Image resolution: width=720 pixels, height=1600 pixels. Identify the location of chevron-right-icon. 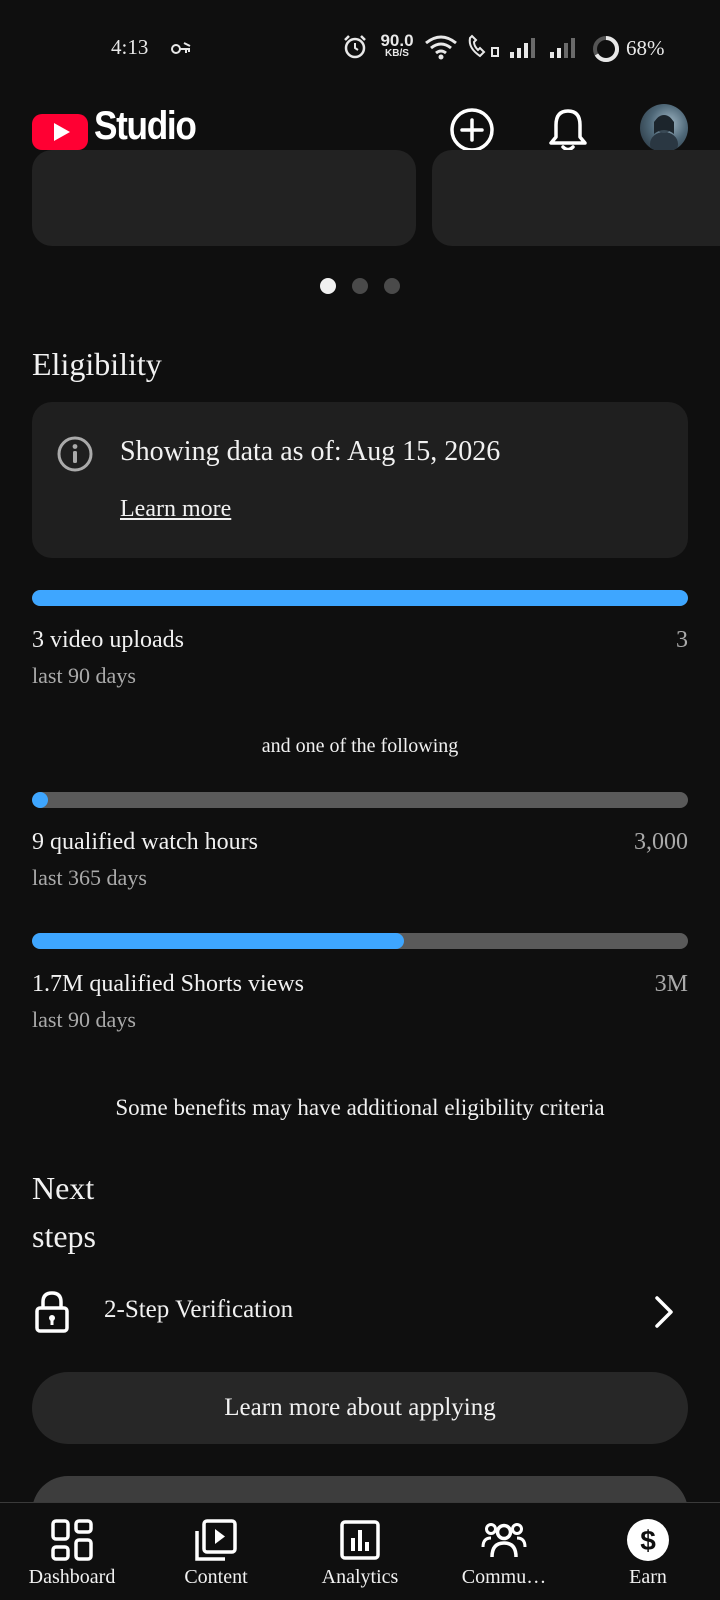
(664, 1312).